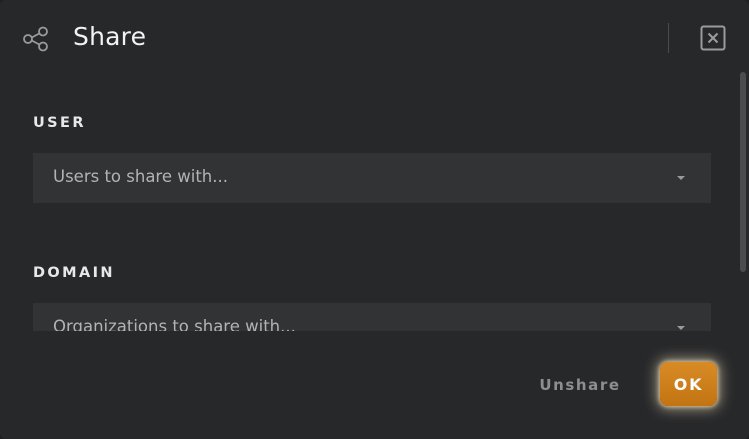 The image size is (749, 439). What do you see at coordinates (59, 123) in the screenshot?
I see `user-section-label: USER` at bounding box center [59, 123].